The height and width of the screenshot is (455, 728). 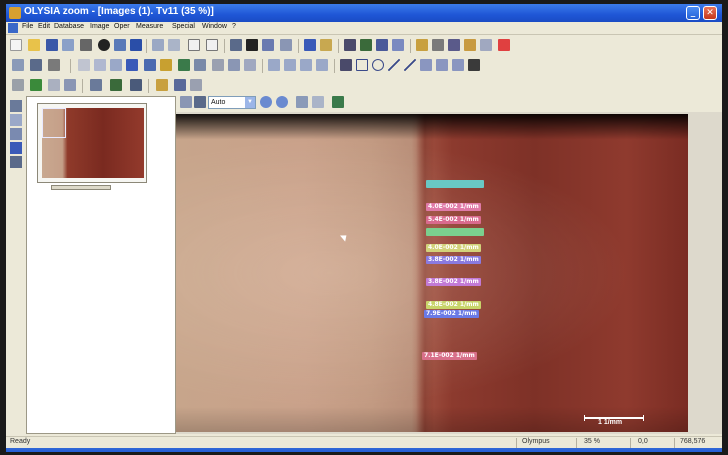 What do you see at coordinates (183, 26) in the screenshot?
I see `menu-special: Special` at bounding box center [183, 26].